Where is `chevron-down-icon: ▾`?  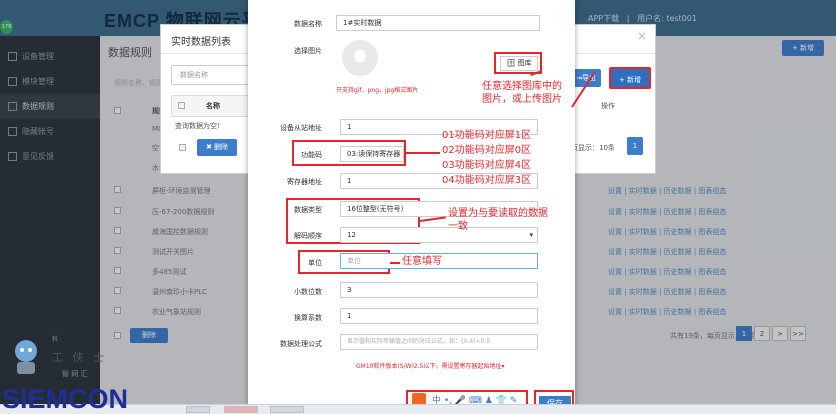
chevron-down-icon: ▾ is located at coordinates (503, 366).